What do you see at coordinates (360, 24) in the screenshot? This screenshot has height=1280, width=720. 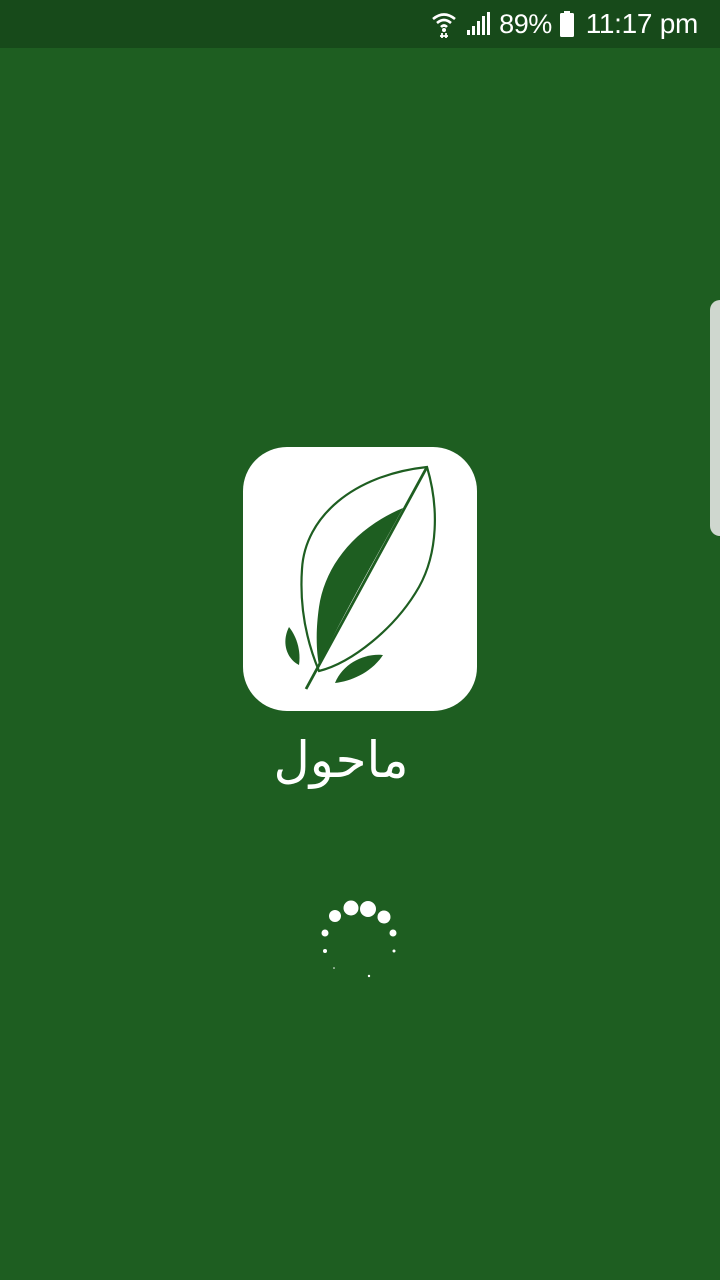 I see `status-bar: 89% 11:17 pm` at bounding box center [360, 24].